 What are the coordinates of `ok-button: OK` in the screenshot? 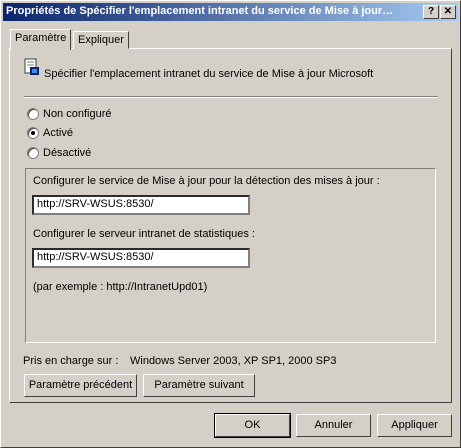 It's located at (252, 425).